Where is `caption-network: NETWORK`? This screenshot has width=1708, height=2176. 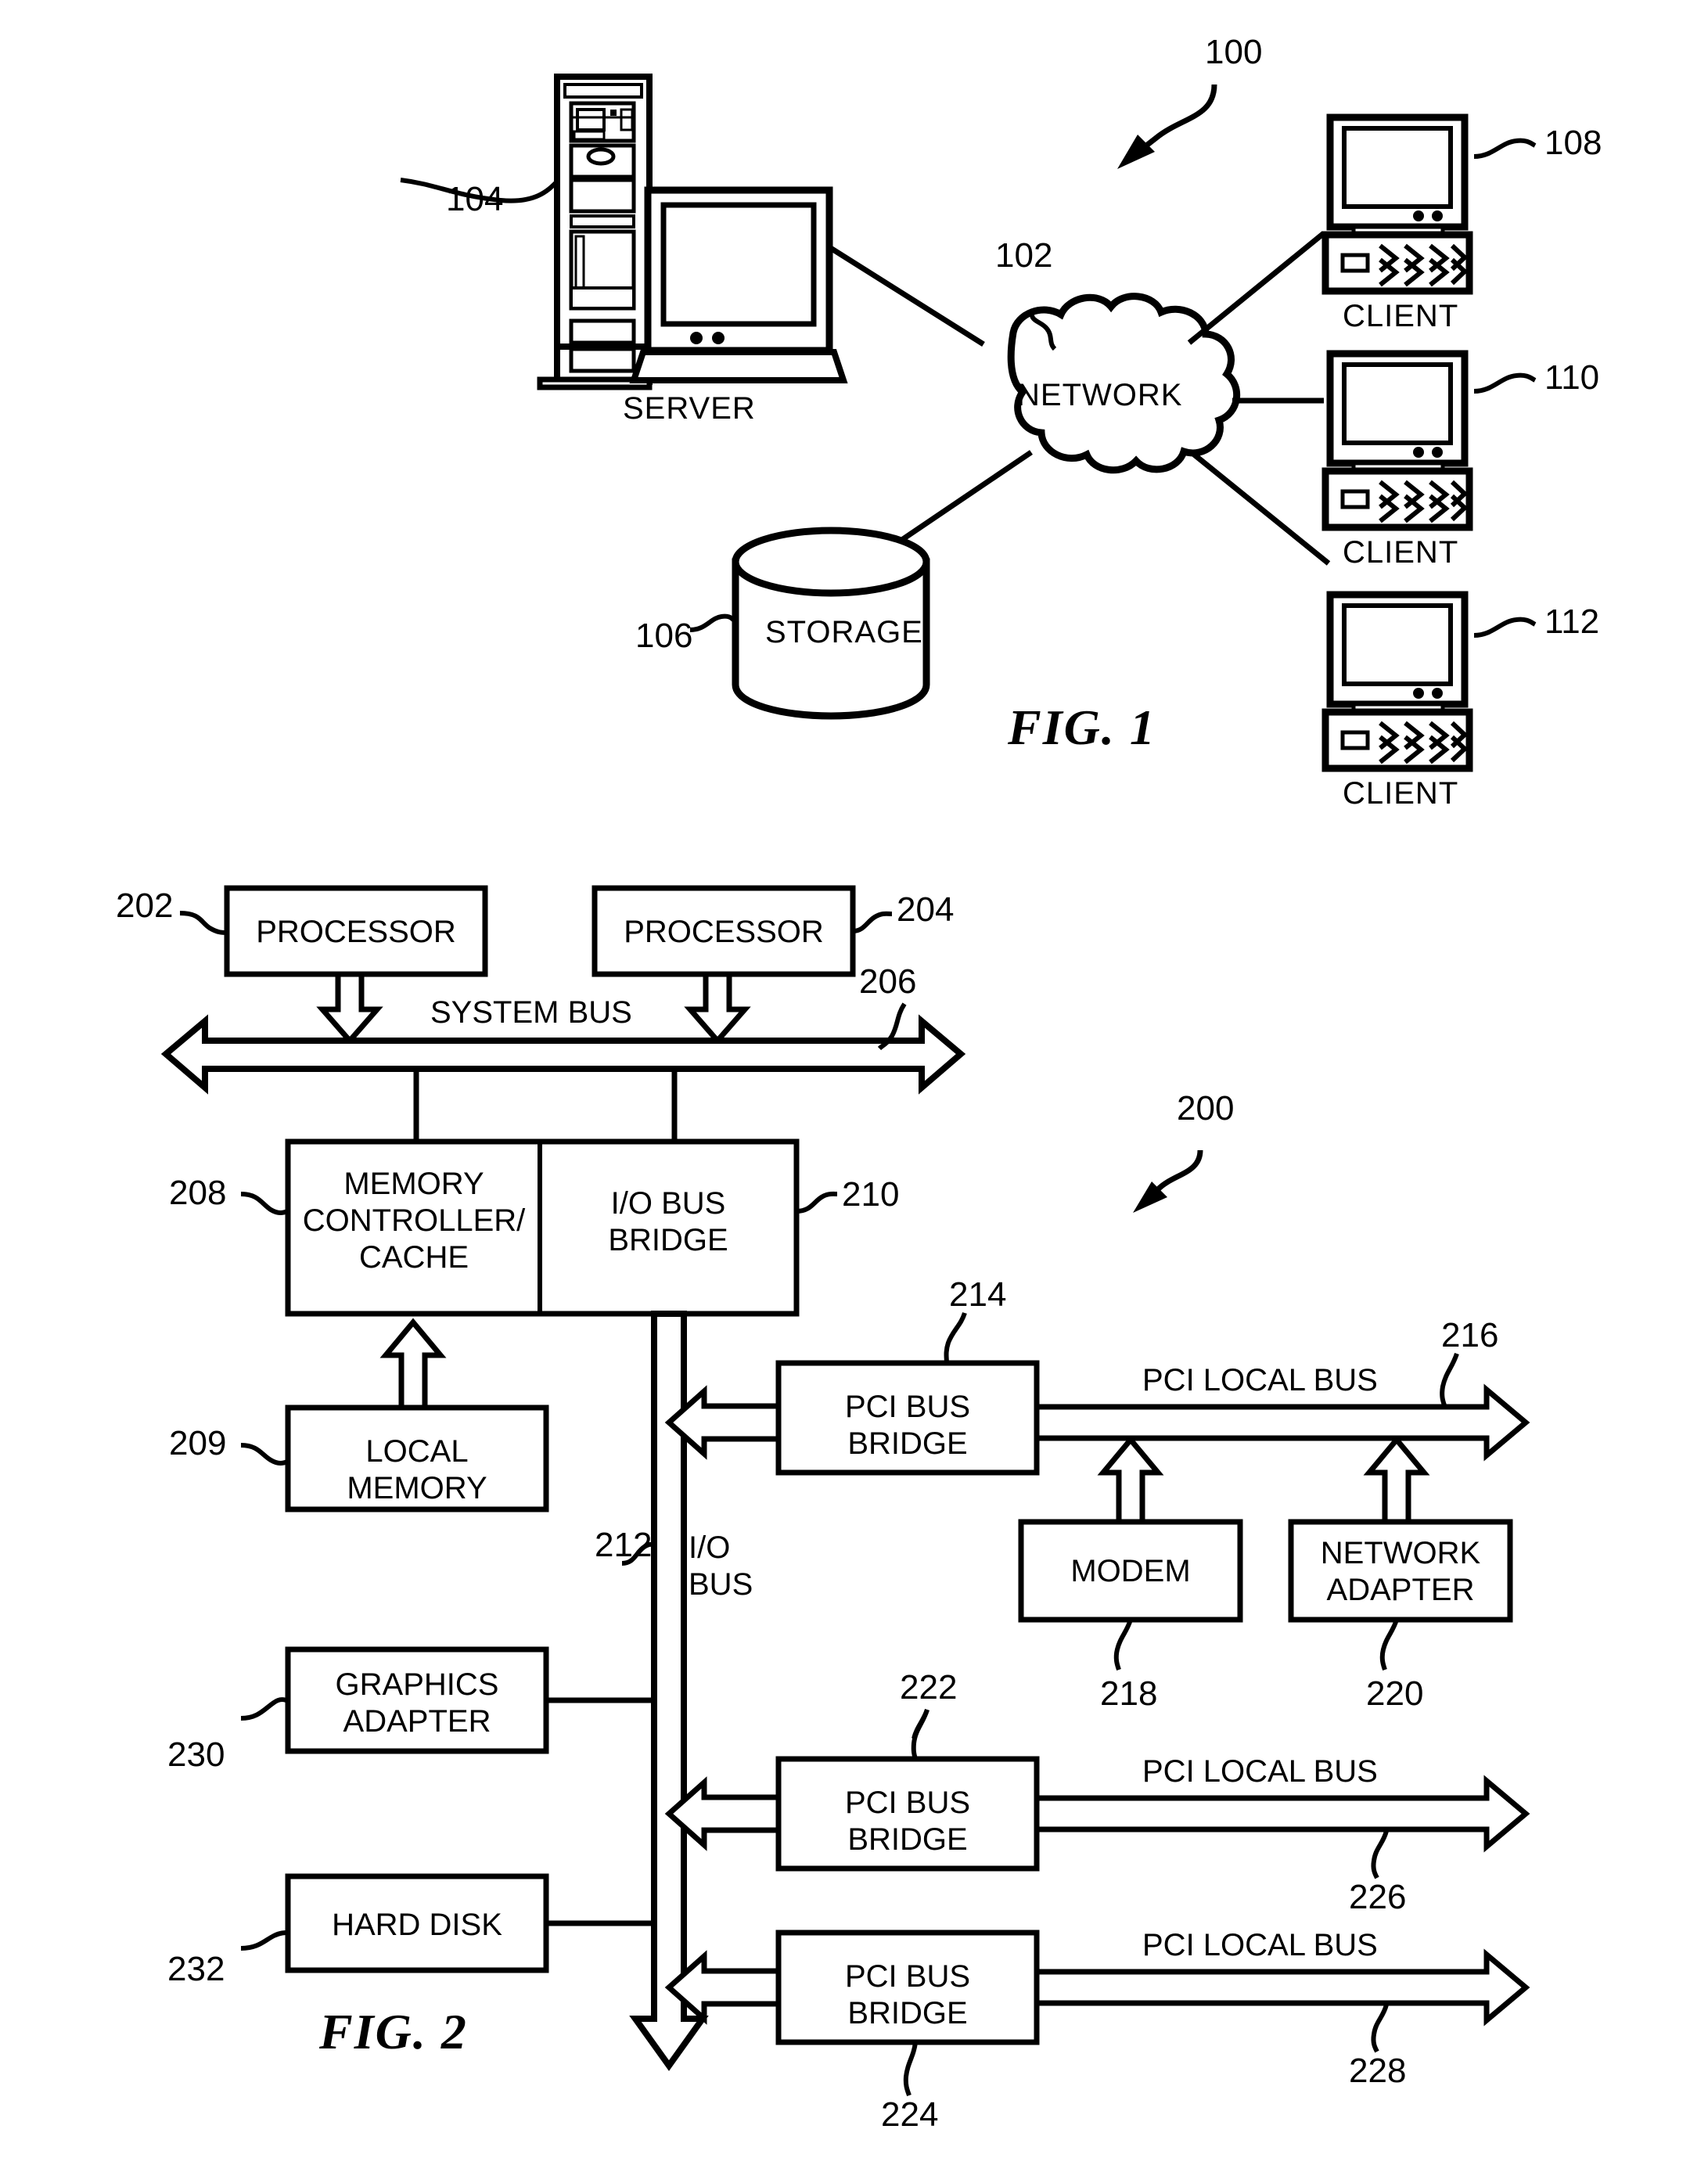
caption-network: NETWORK is located at coordinates (1100, 395).